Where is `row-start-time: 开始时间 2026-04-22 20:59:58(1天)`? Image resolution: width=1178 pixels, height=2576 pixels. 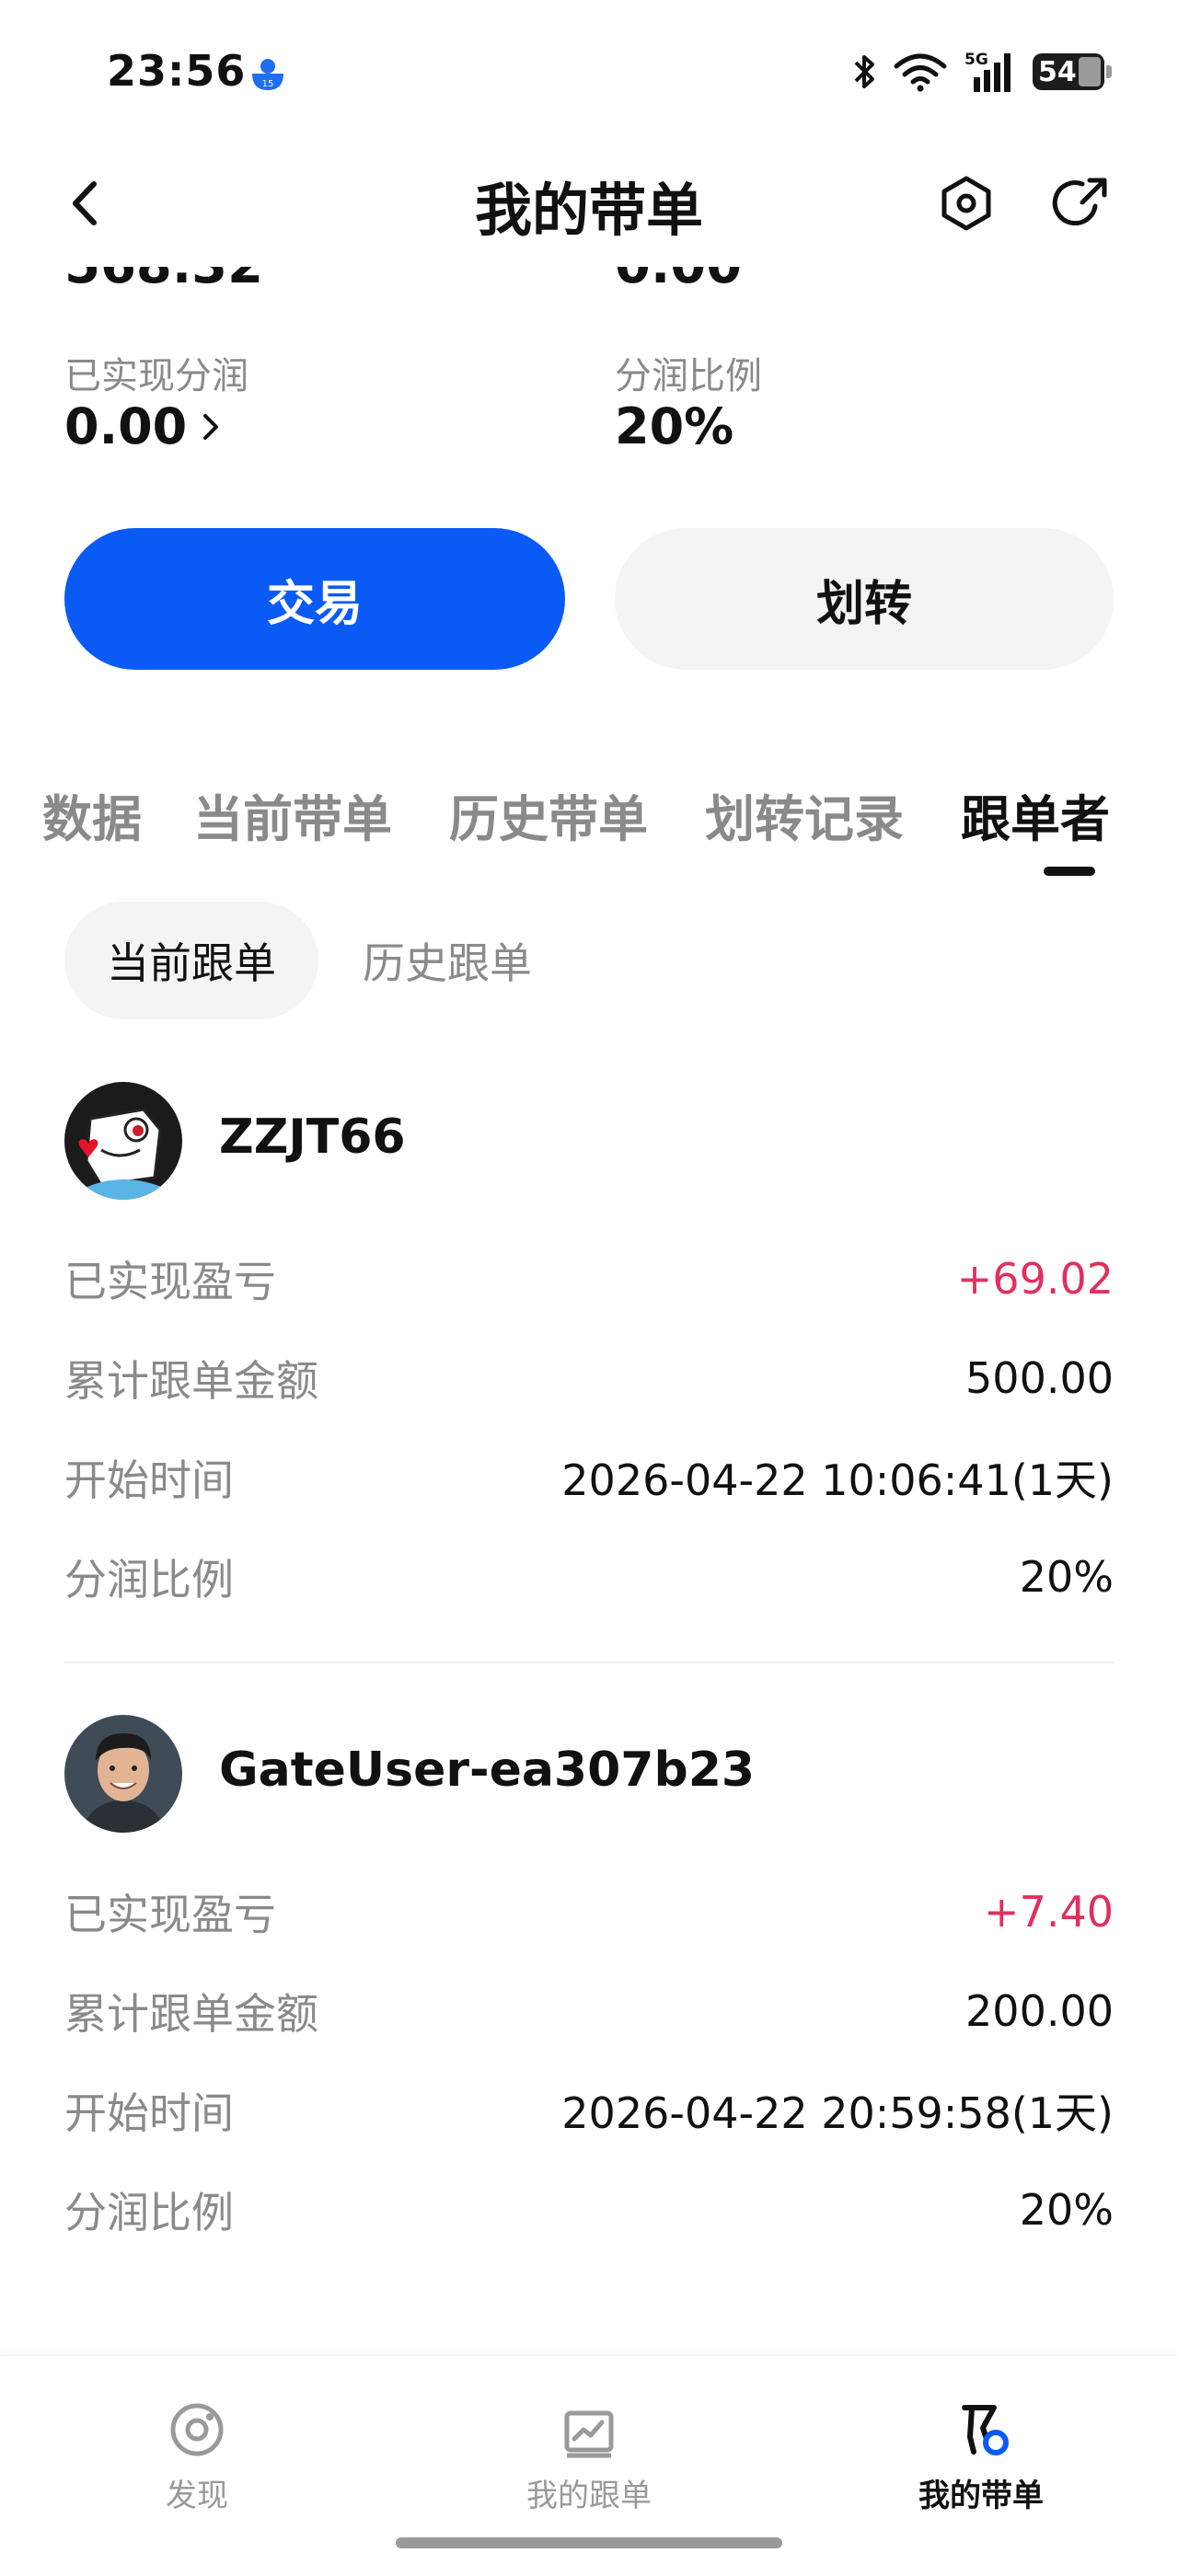 row-start-time: 开始时间 2026-04-22 20:59:58(1天) is located at coordinates (589, 2110).